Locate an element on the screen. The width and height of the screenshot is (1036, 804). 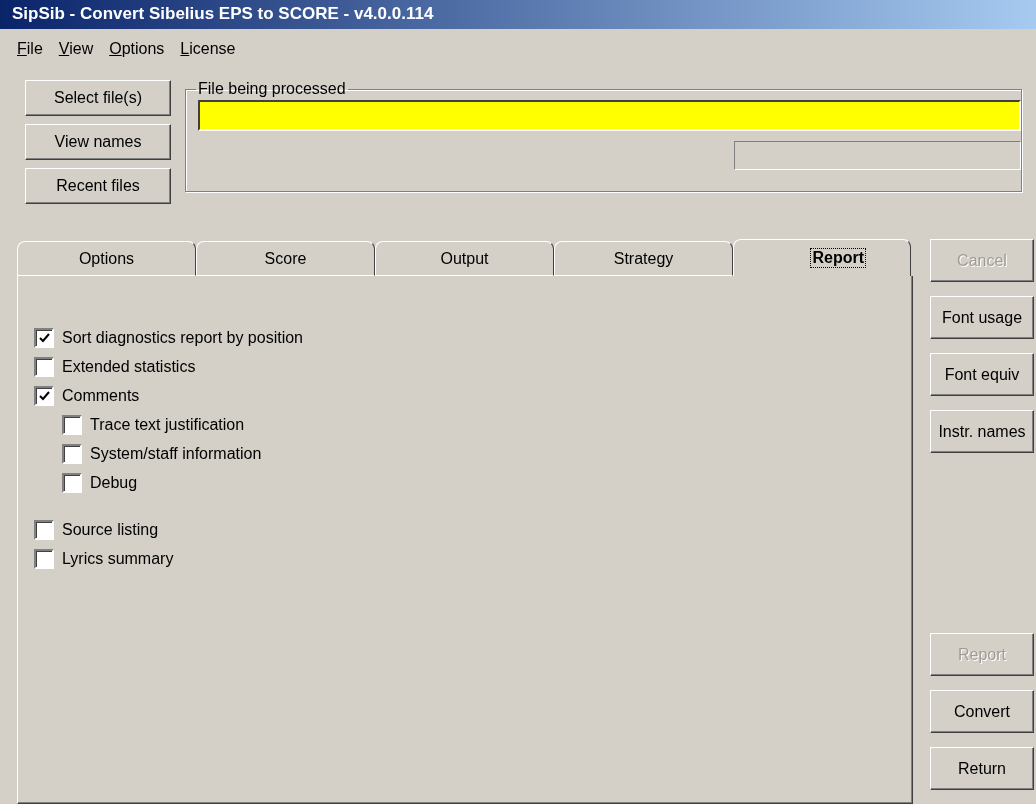
checkbox-label: Lyrics summary is located at coordinates (118, 558).